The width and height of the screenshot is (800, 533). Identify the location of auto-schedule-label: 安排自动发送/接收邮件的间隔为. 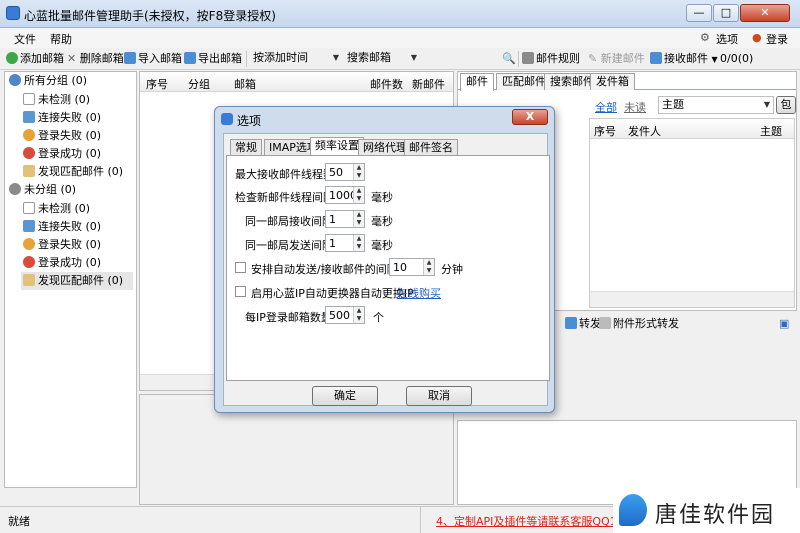
(330, 269).